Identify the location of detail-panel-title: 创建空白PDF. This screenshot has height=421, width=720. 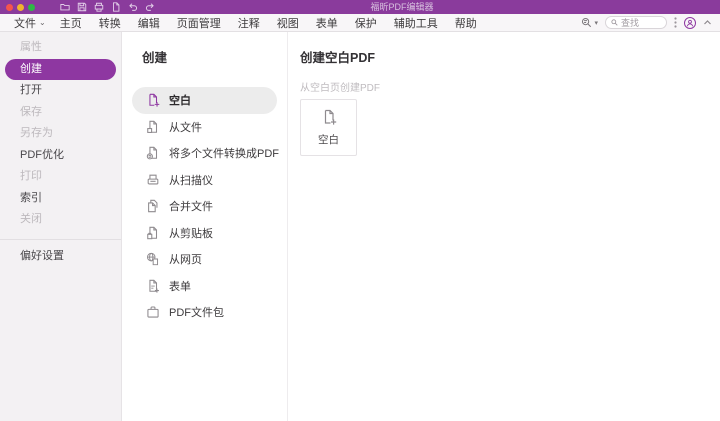
(338, 58).